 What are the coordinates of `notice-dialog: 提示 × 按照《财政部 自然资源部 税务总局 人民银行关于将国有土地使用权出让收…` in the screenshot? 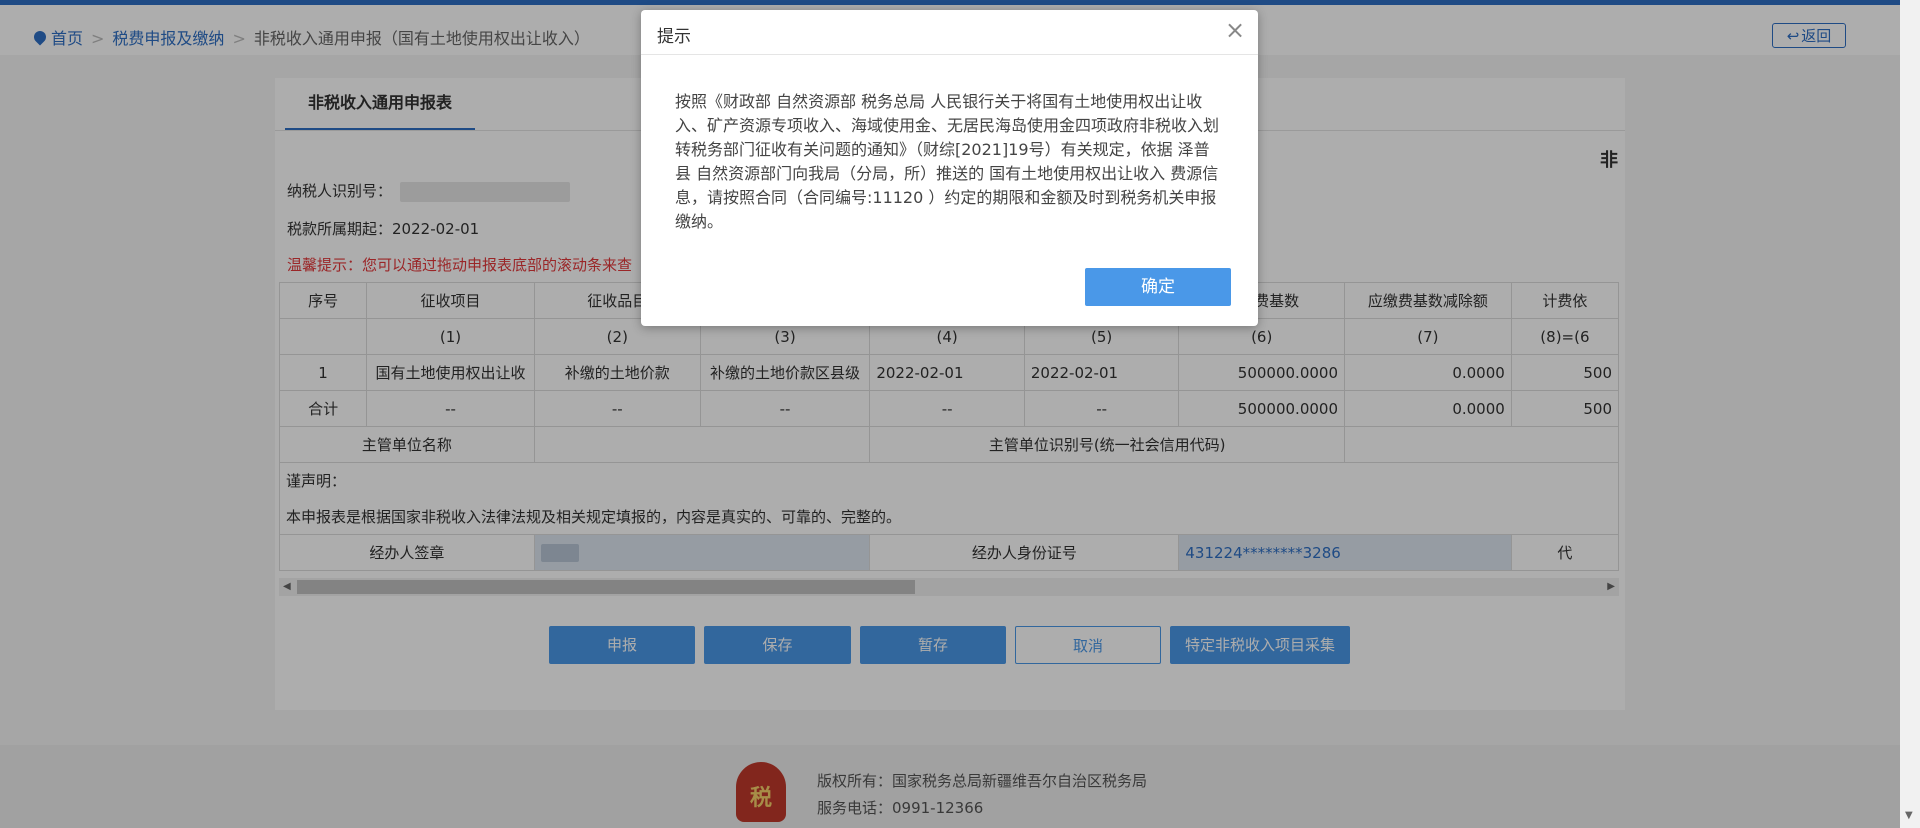 It's located at (949, 168).